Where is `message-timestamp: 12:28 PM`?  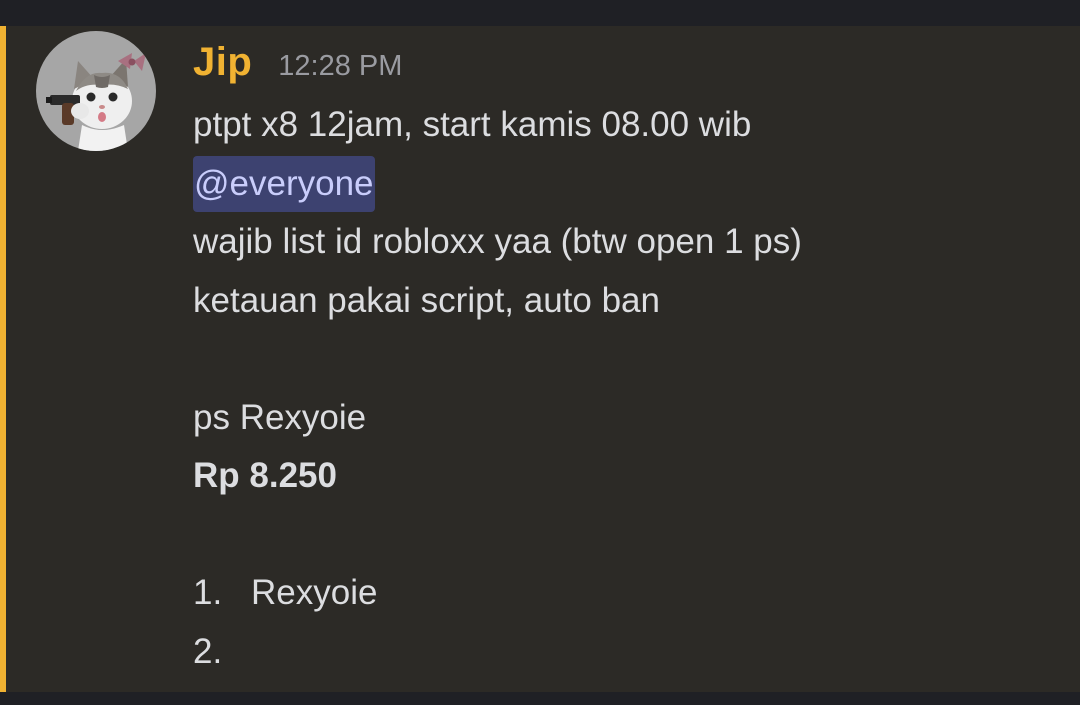 message-timestamp: 12:28 PM is located at coordinates (340, 66).